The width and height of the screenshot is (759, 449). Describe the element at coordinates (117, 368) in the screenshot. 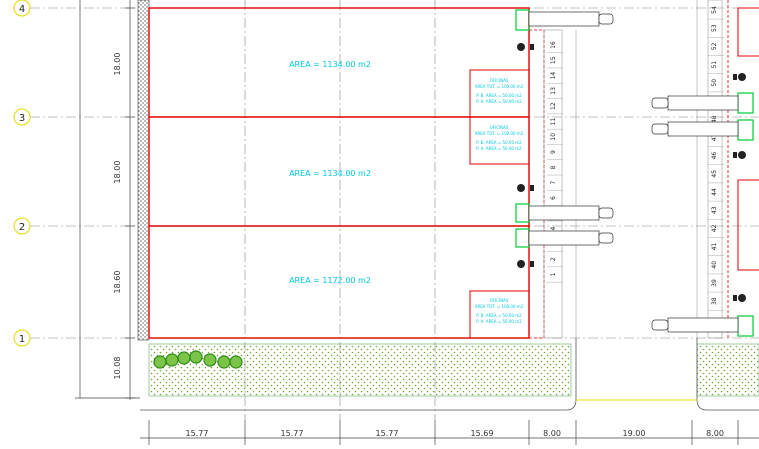

I see `dim-label: 10.08` at that location.